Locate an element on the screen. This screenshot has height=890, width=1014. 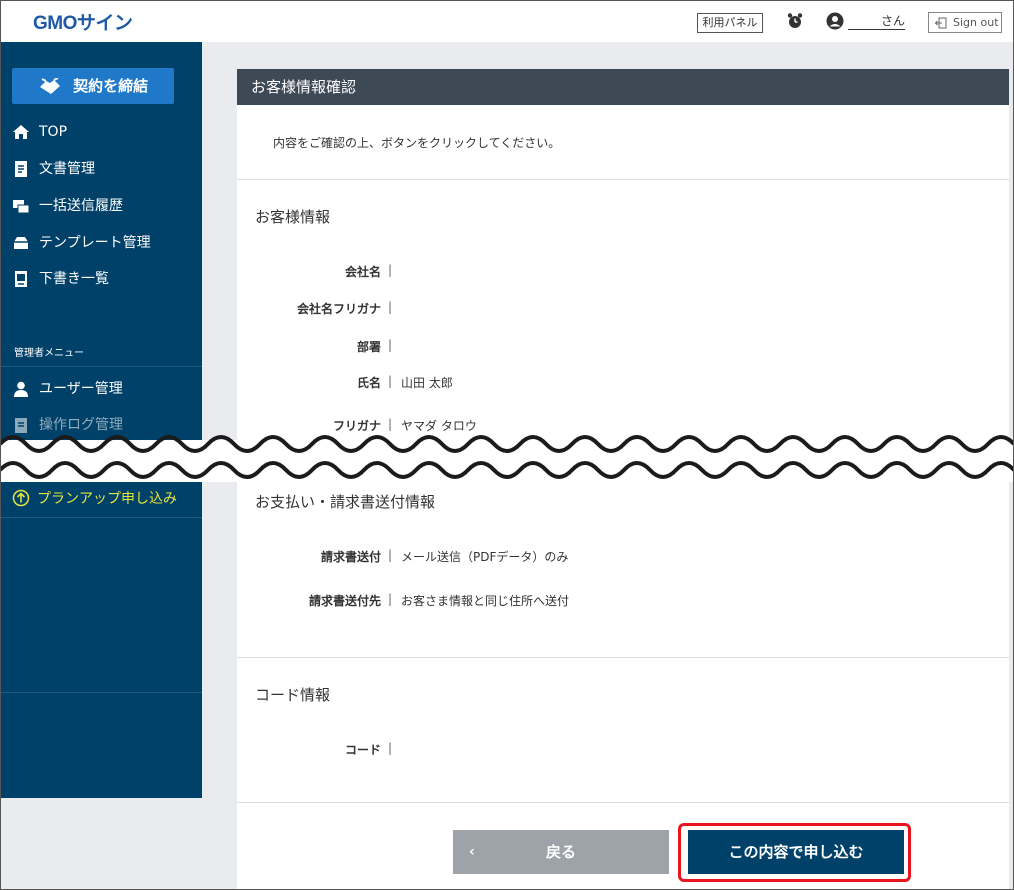
code-info-heading: コード情報 is located at coordinates (293, 695).